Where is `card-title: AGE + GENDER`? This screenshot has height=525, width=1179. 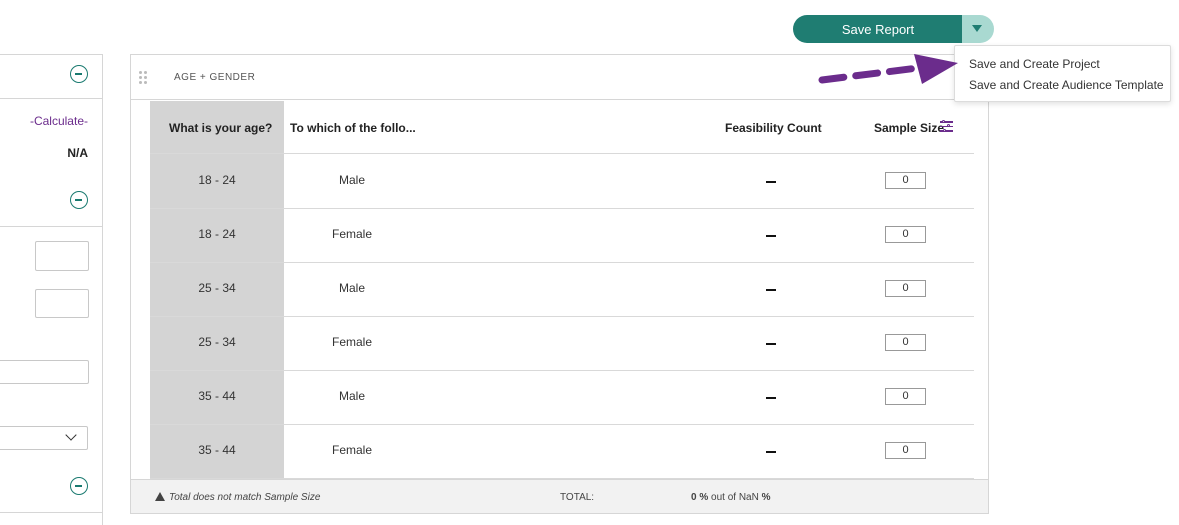
card-title: AGE + GENDER is located at coordinates (215, 77).